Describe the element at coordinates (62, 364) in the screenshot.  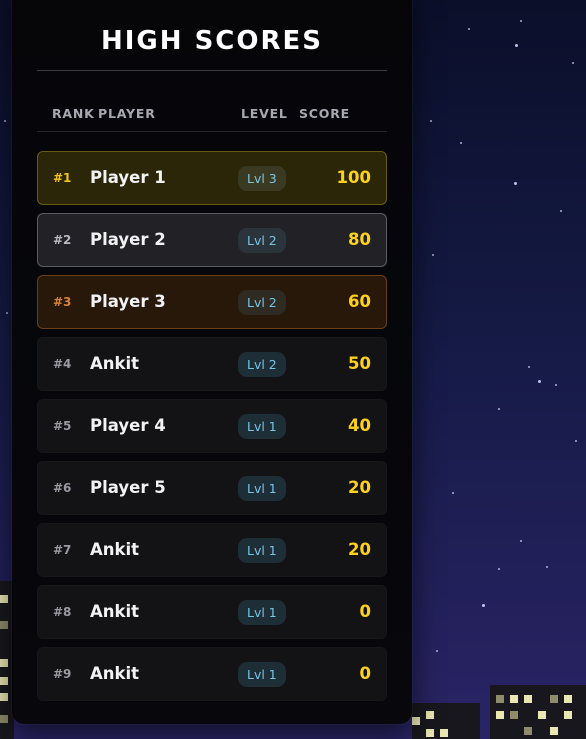
I see `rank-label: #4` at that location.